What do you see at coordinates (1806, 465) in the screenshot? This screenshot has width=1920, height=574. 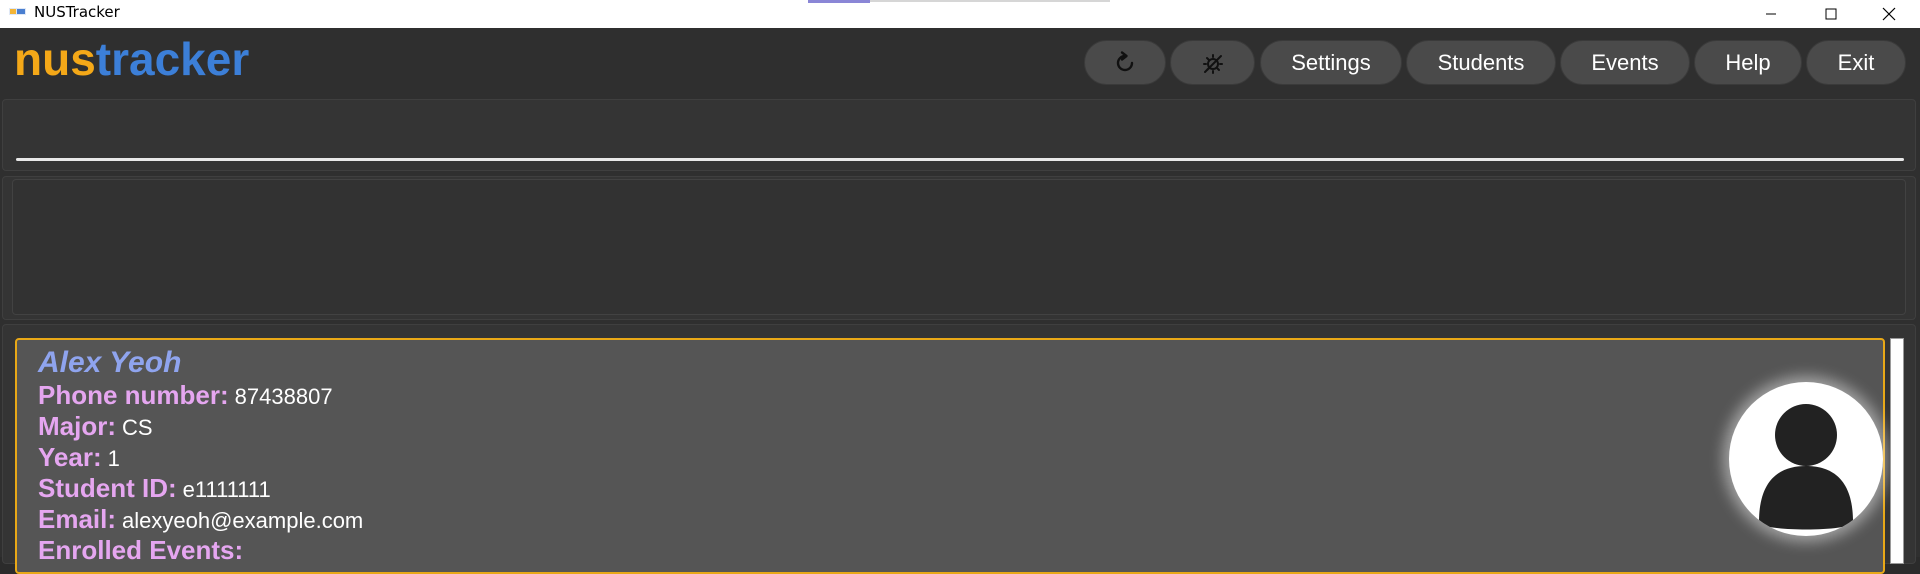 I see `user-avatar-icon` at bounding box center [1806, 465].